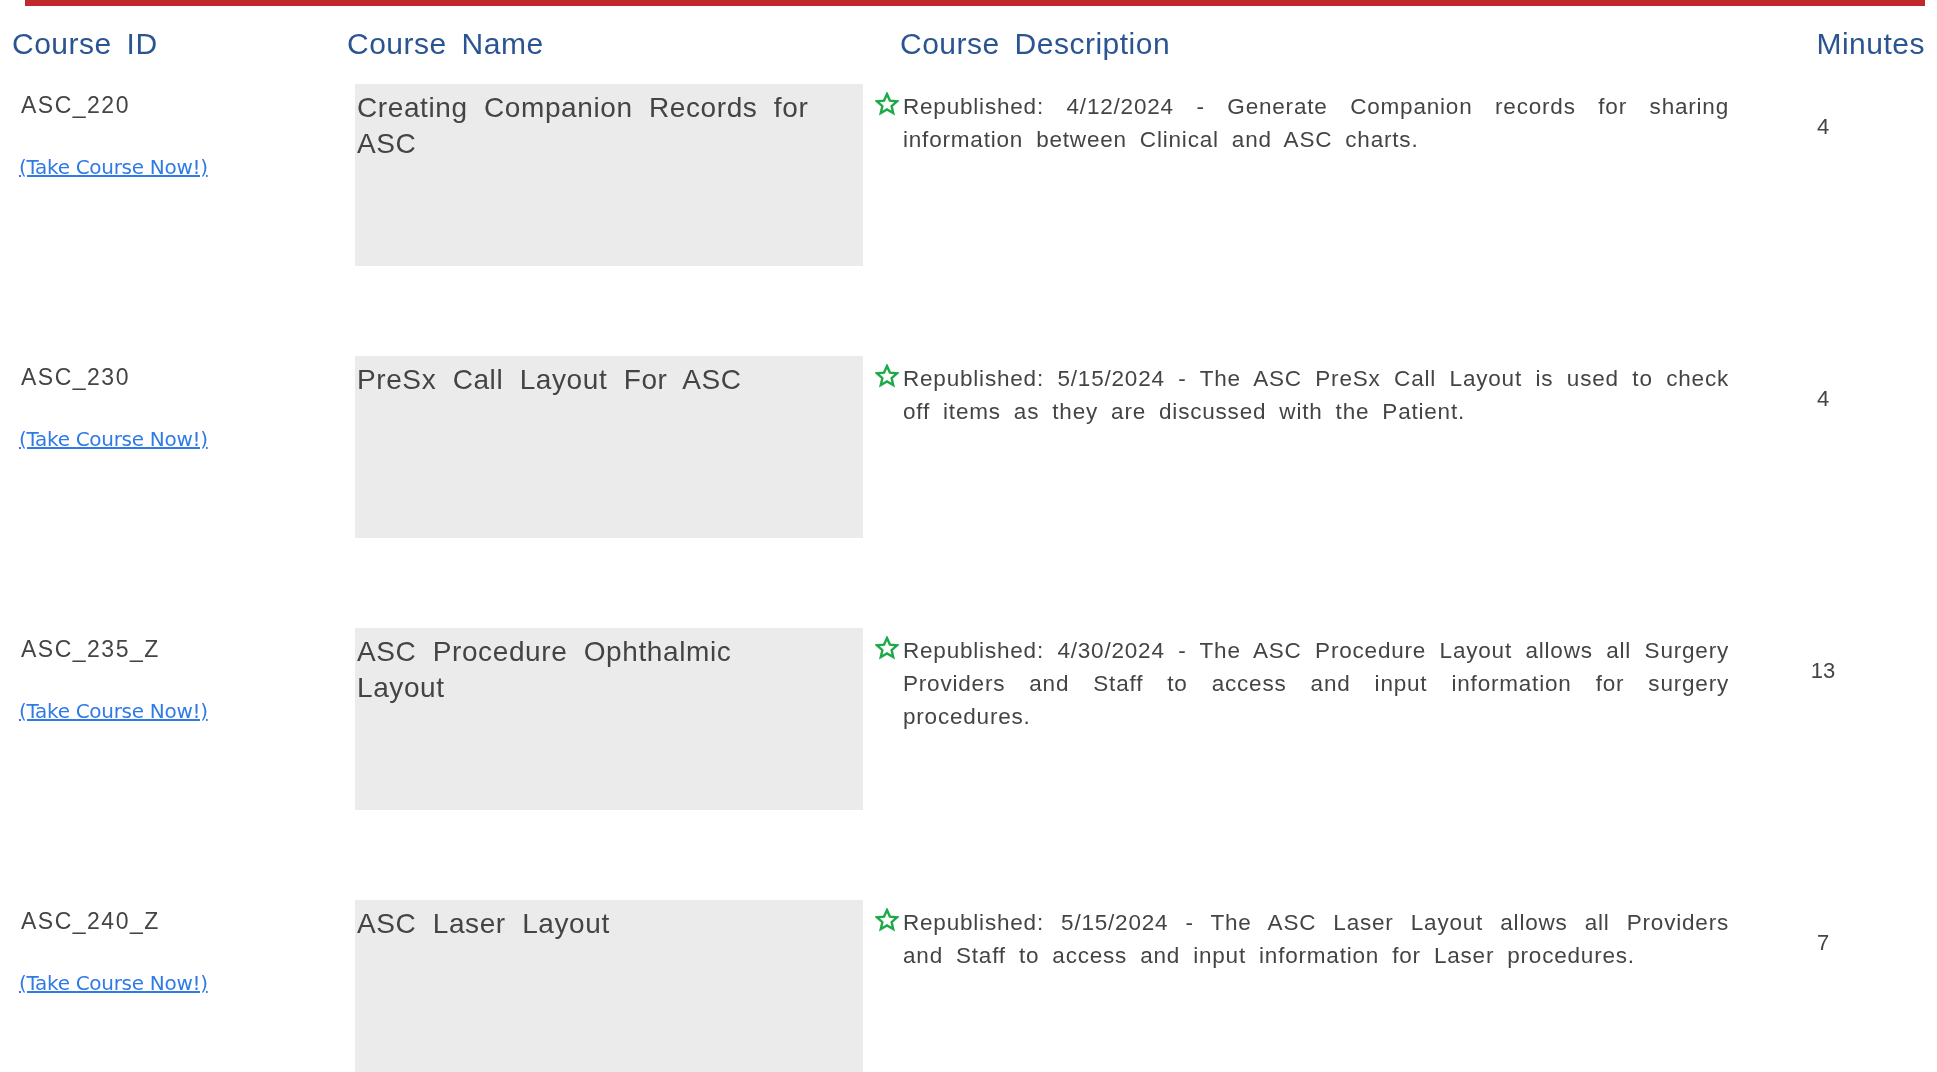  Describe the element at coordinates (90, 649) in the screenshot. I see `course-id: ASC_235_Z` at that location.